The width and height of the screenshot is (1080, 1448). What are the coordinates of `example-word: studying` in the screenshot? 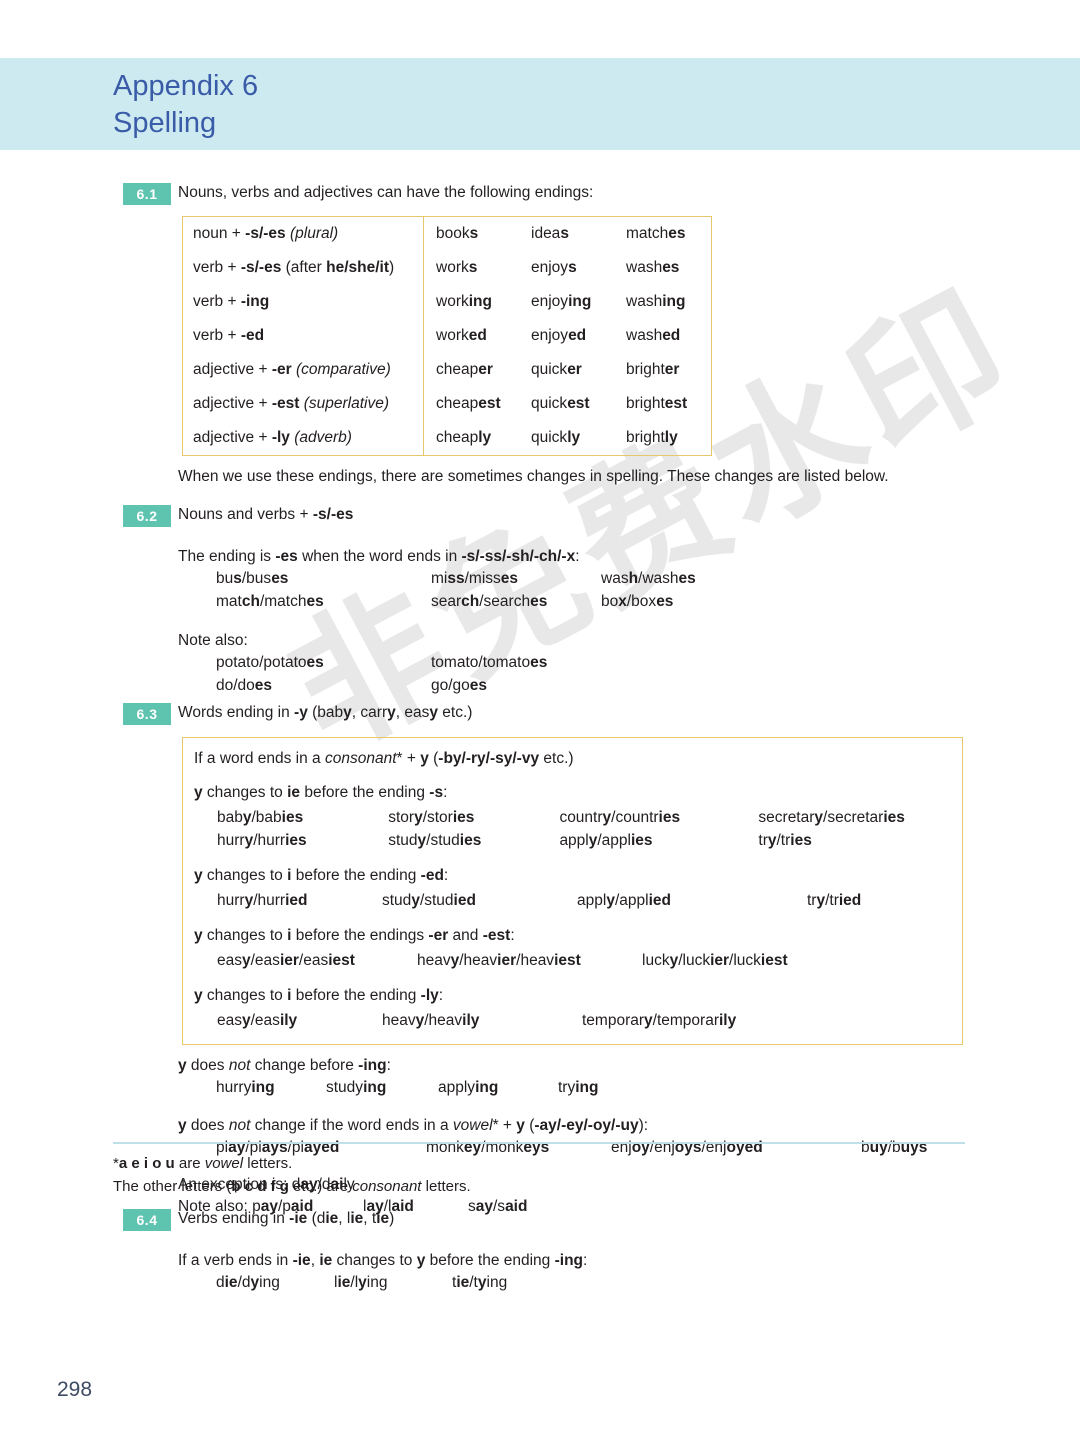 It's located at (356, 1087).